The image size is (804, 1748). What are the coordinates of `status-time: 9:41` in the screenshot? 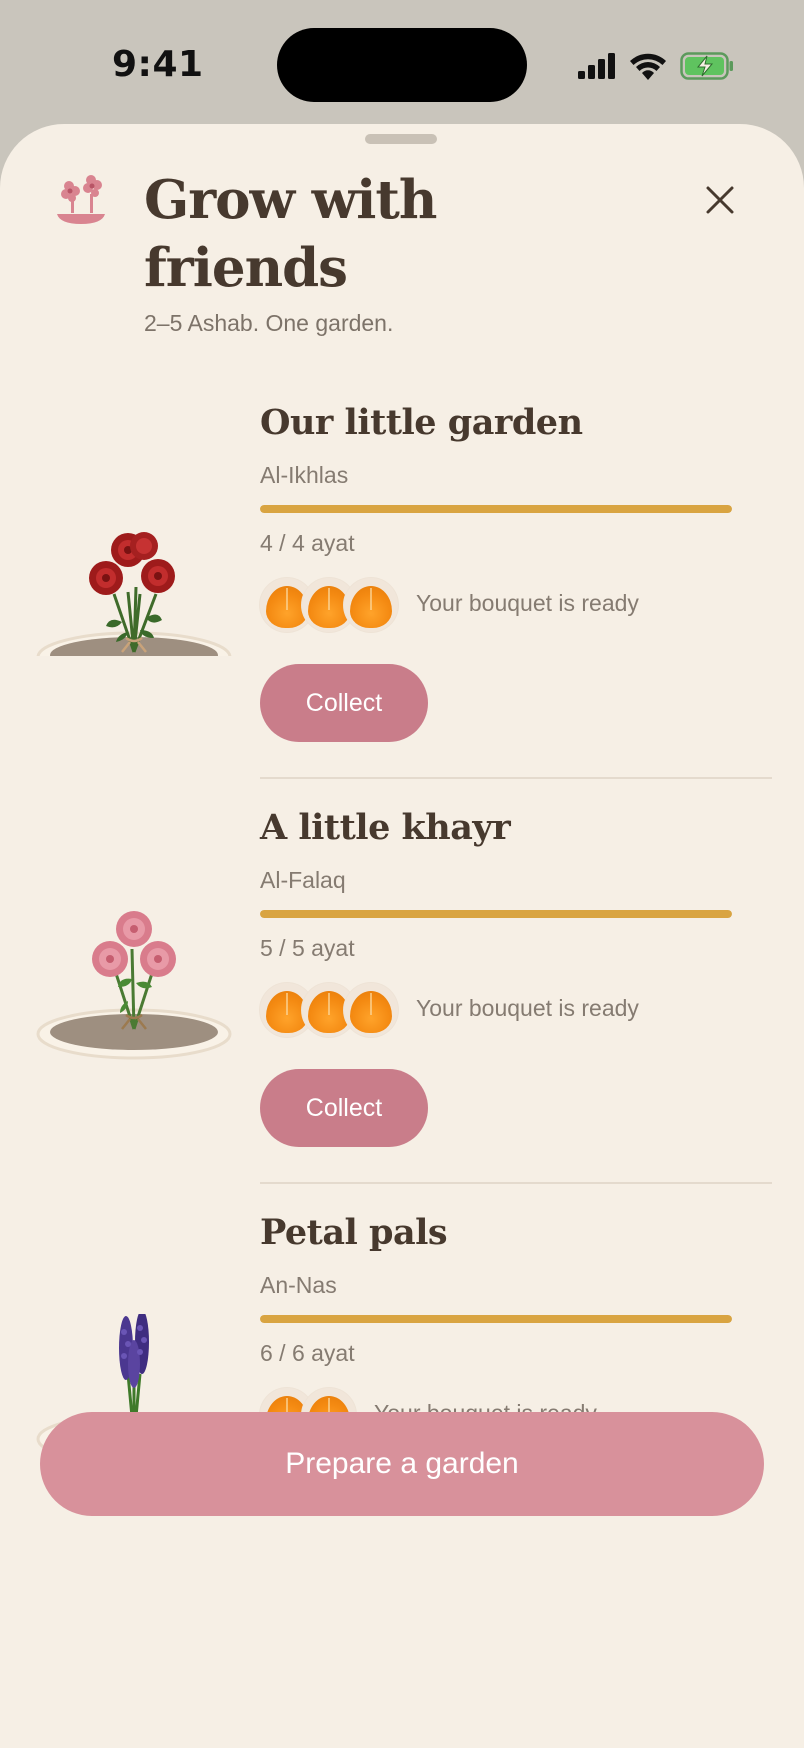 It's located at (158, 64).